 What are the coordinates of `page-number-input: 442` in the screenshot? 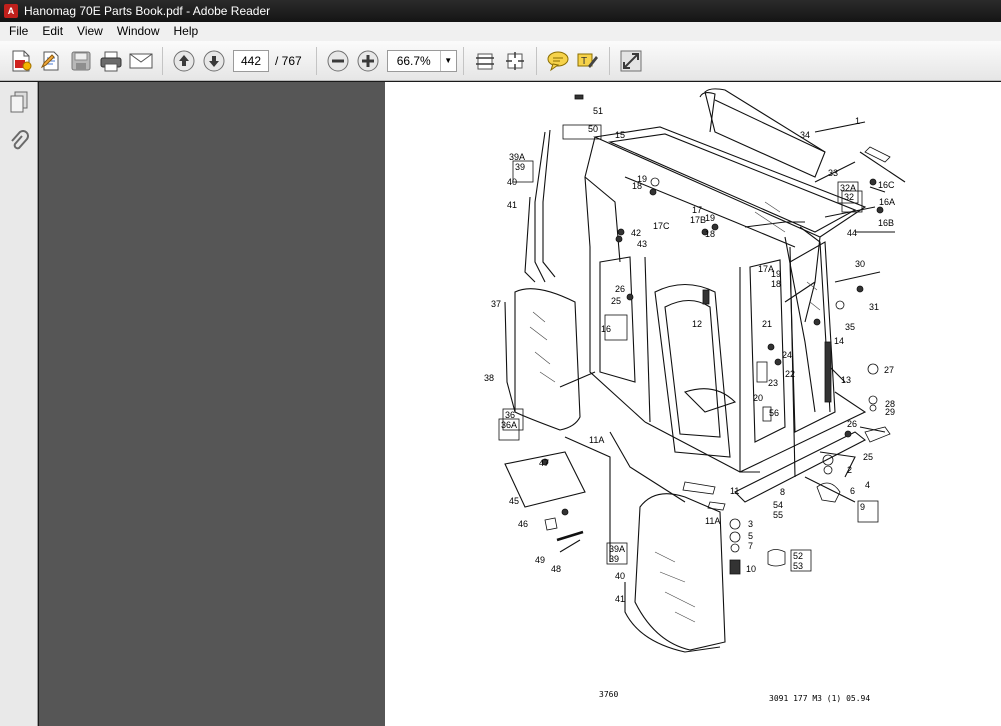 It's located at (251, 60).